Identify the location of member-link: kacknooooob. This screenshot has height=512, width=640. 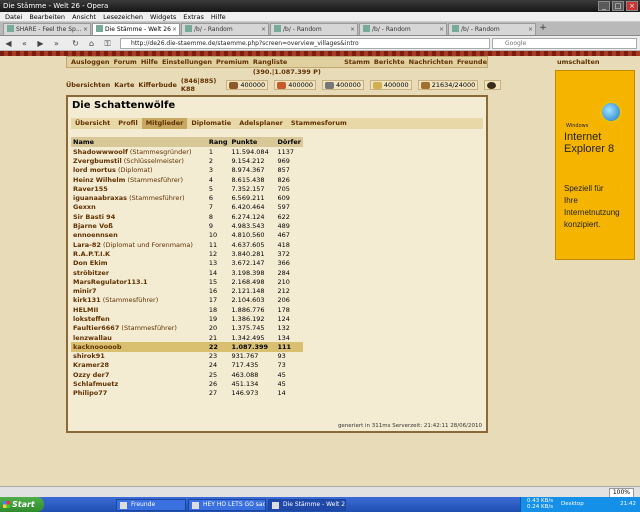
(97, 347).